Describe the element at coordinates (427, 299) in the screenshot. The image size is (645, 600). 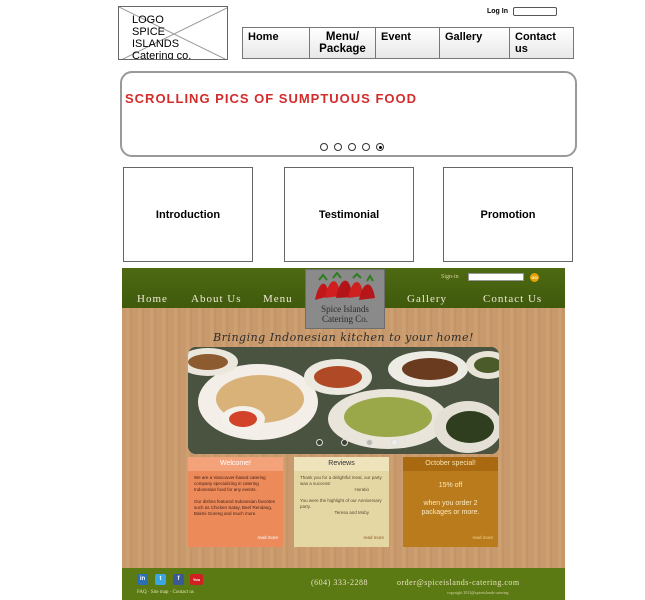
I see `mock-nav-gallery: Gallery` at that location.